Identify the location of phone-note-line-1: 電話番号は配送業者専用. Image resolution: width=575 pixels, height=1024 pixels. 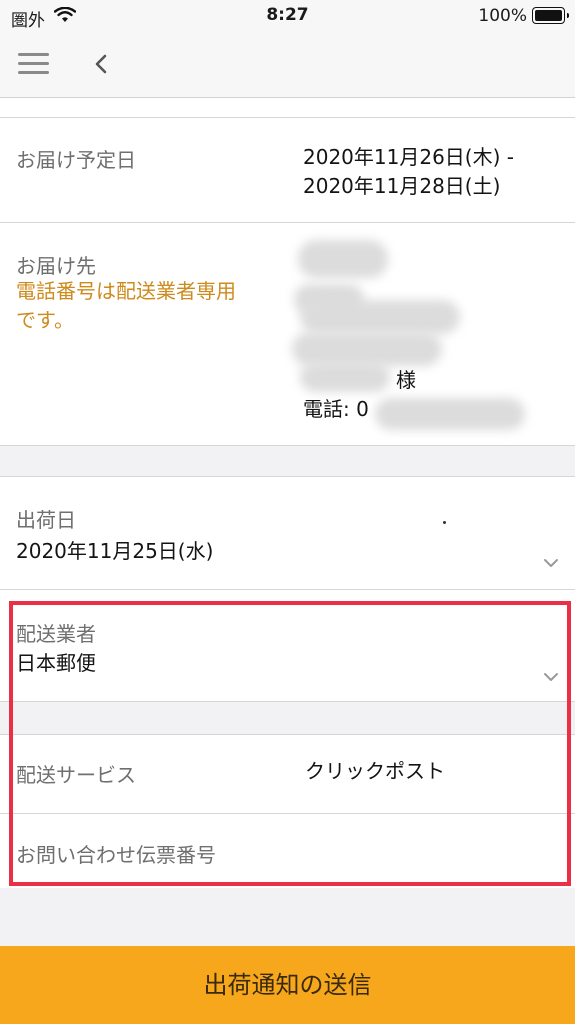
(126, 291).